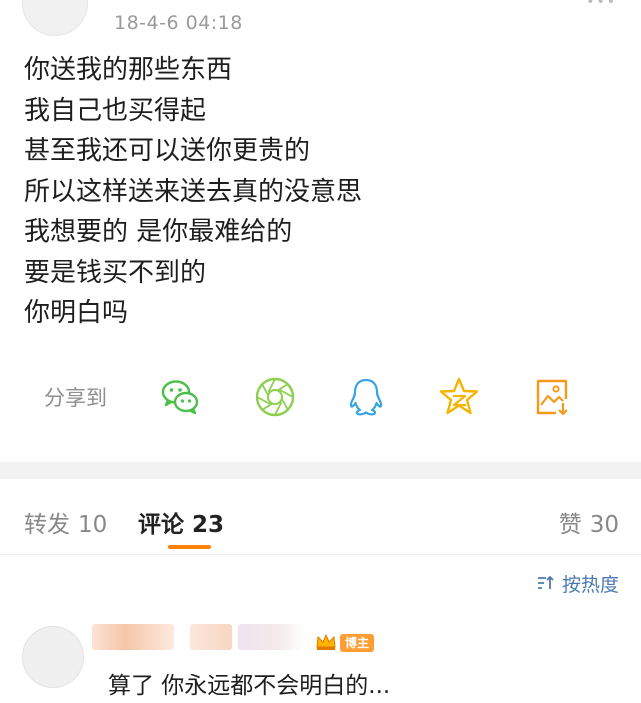 The height and width of the screenshot is (703, 641). What do you see at coordinates (320, 517) in the screenshot?
I see `interaction-tabs: 转发 10 评论 23 赞 30` at bounding box center [320, 517].